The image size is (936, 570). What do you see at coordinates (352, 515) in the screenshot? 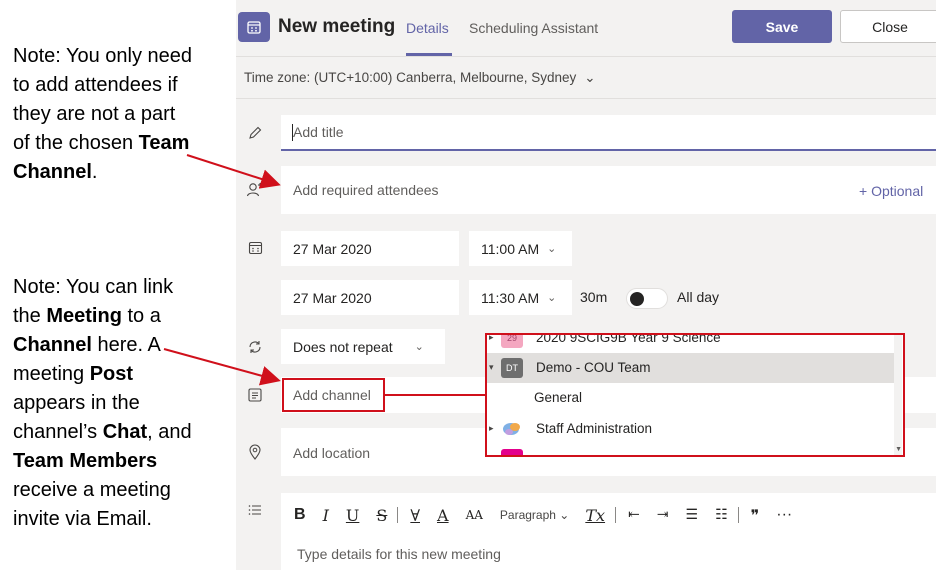
I see `underline-button: U` at bounding box center [352, 515].